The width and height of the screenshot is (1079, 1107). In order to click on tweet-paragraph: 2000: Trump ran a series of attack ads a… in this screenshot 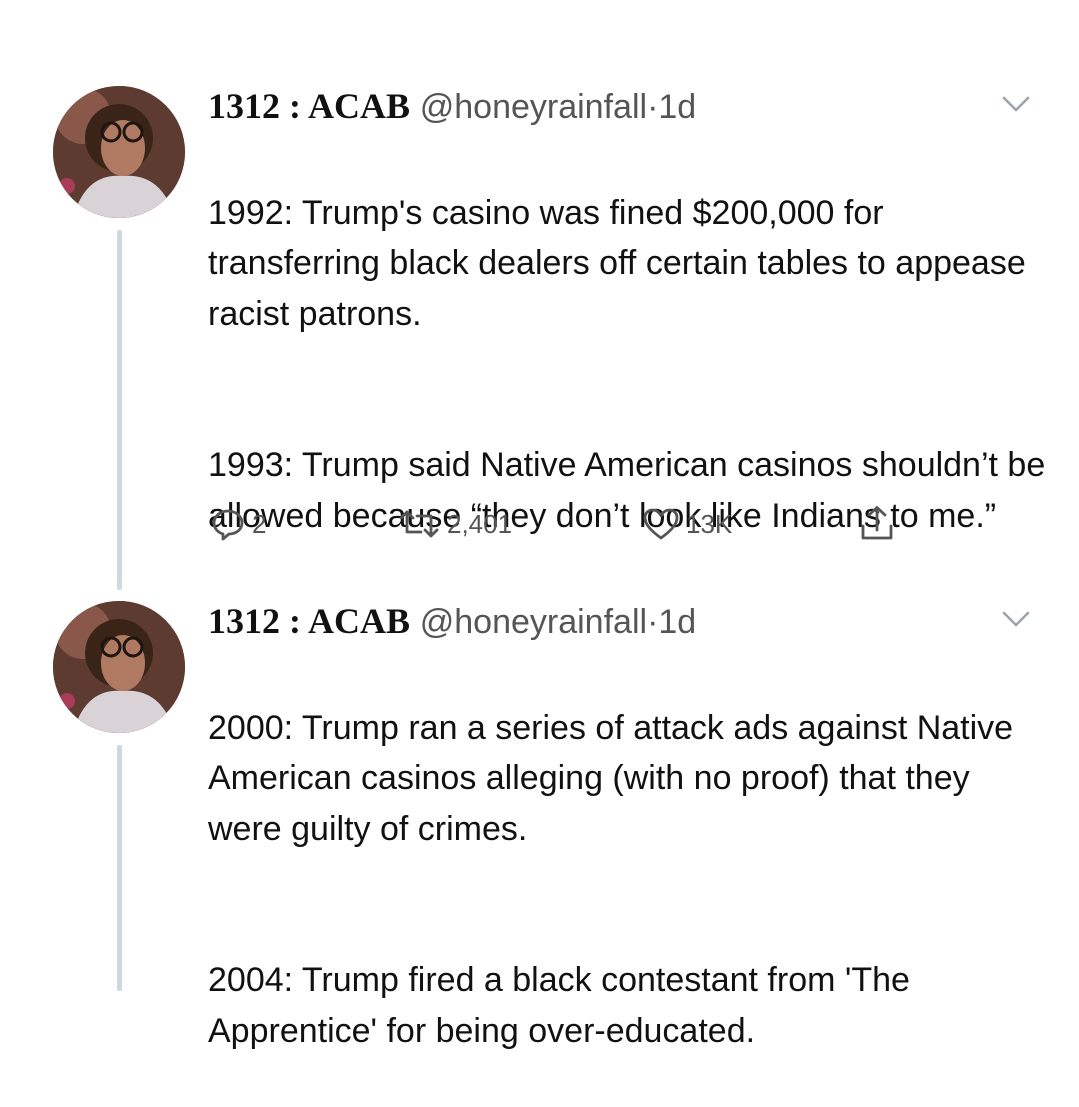, I will do `click(611, 778)`.